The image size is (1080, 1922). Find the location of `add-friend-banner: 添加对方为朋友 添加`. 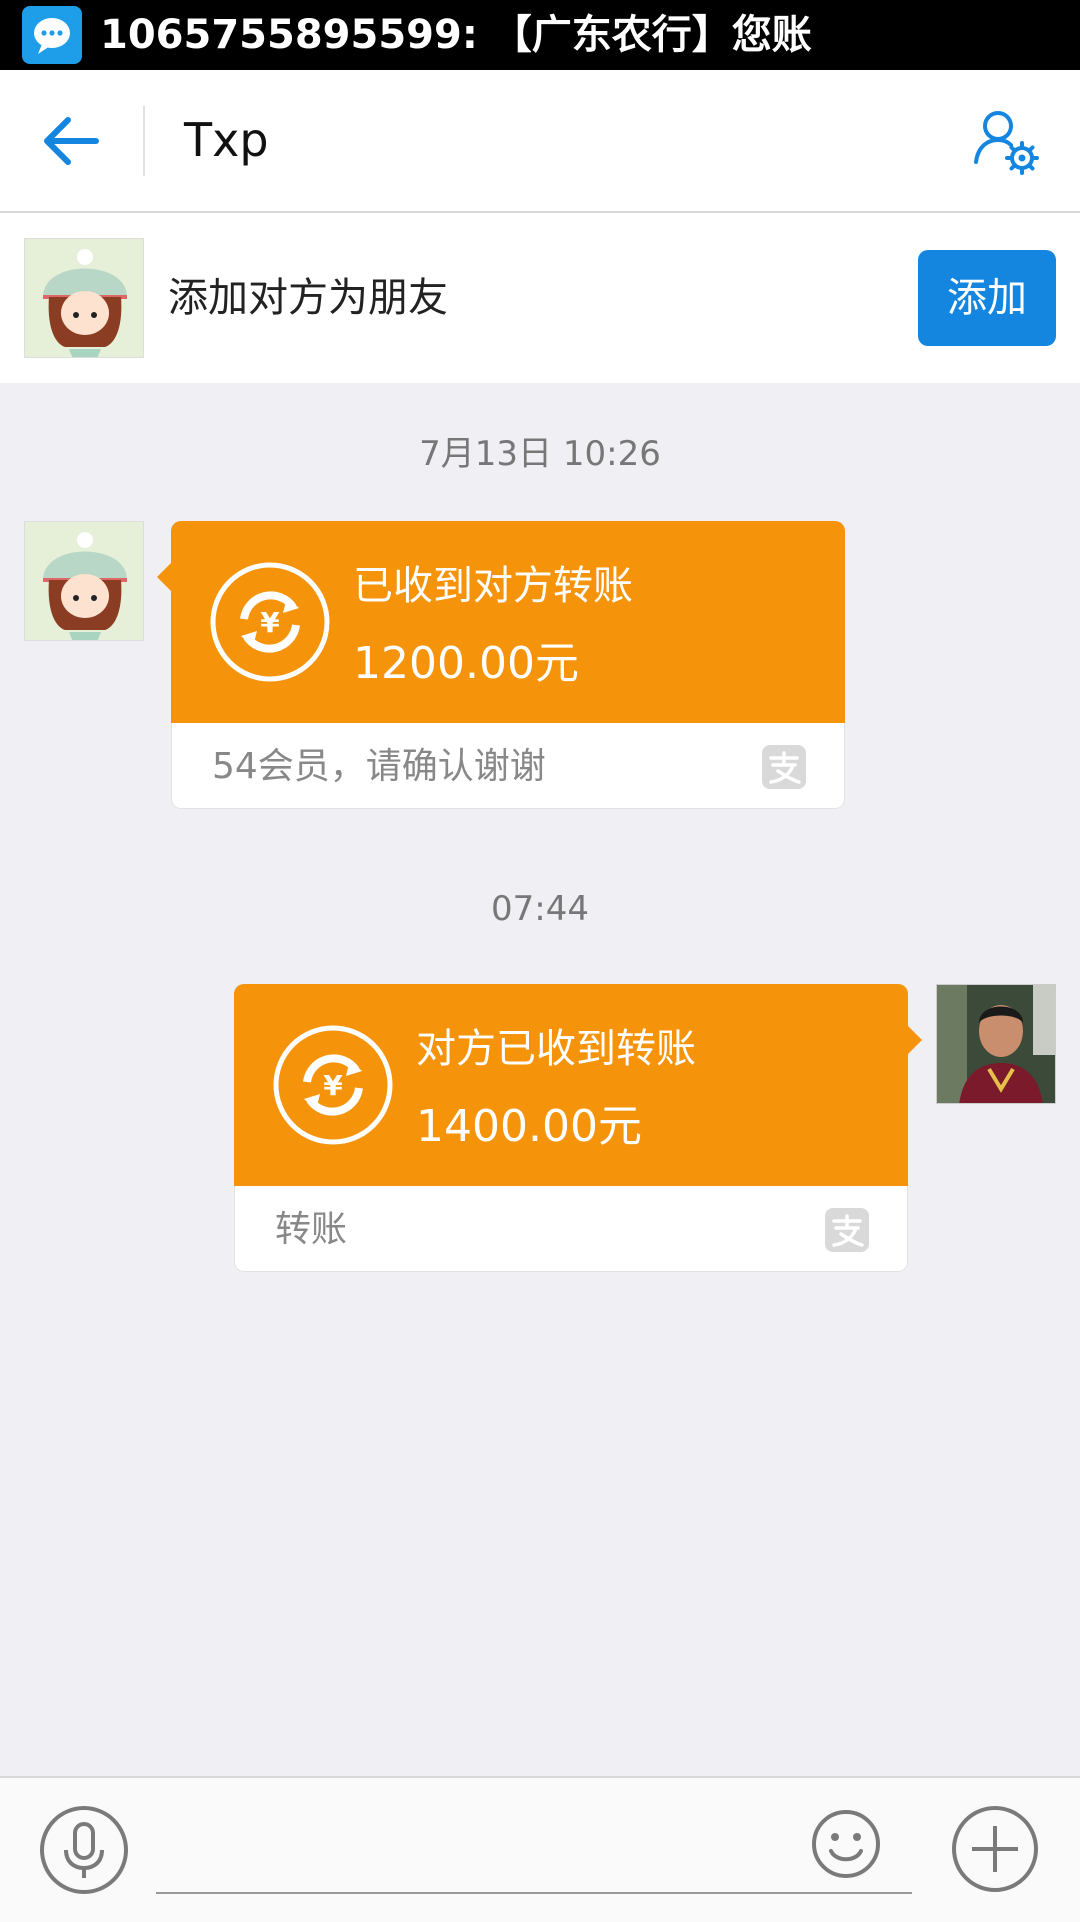

add-friend-banner: 添加对方为朋友 添加 is located at coordinates (540, 298).